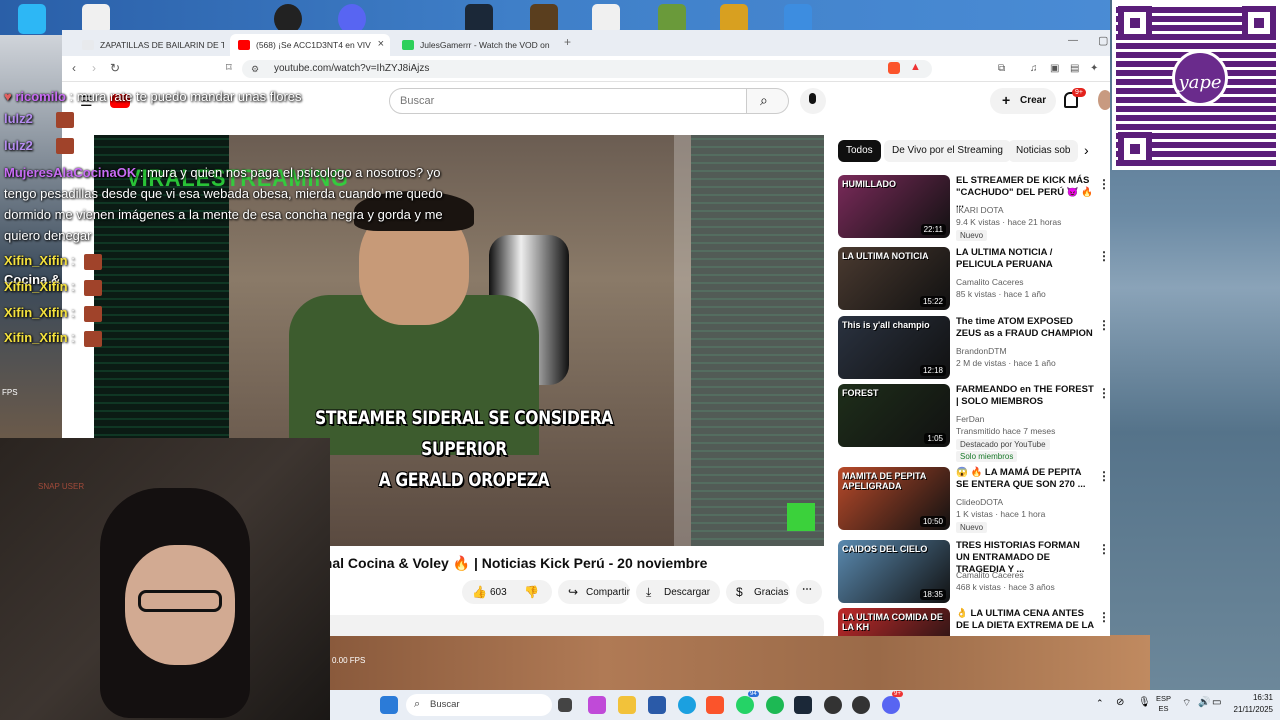 This screenshot has height=720, width=1280. I want to click on chip-news: Noticias sob, so click(1043, 151).